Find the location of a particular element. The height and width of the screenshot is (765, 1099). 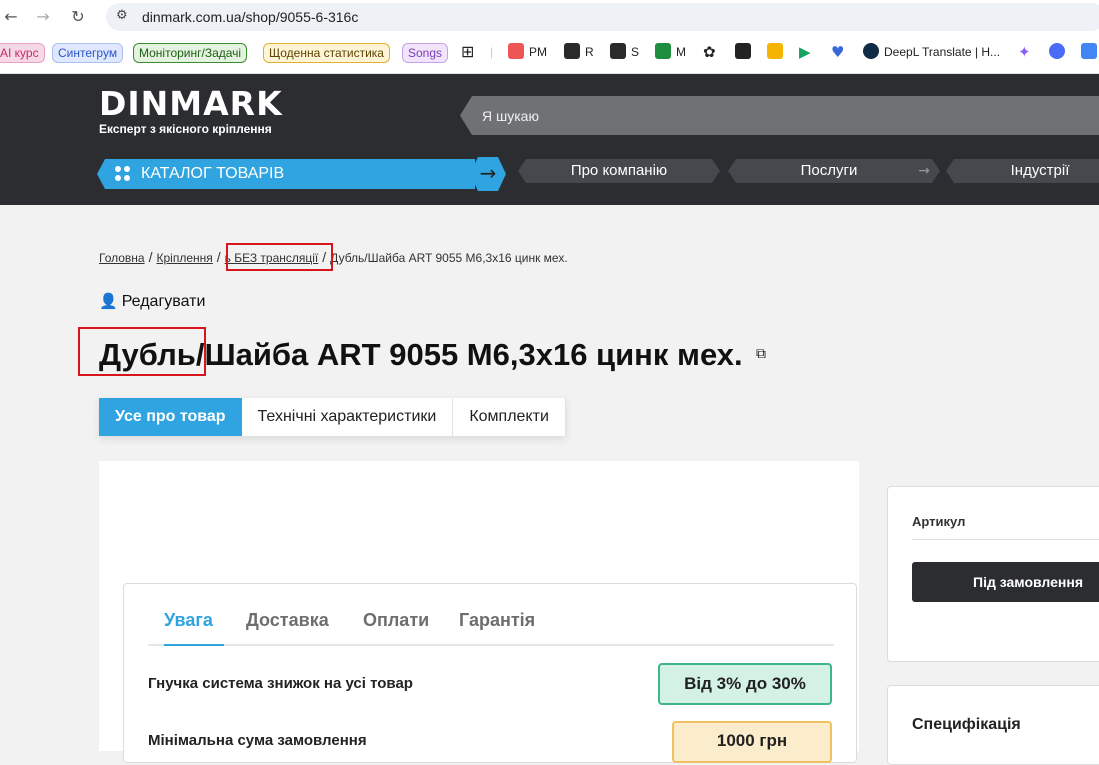

edit-link: 👤 Редагувати is located at coordinates (152, 301).